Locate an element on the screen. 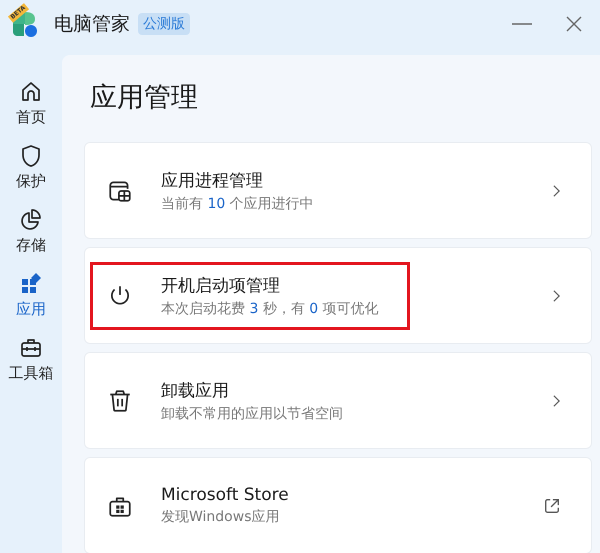 Image resolution: width=600 pixels, height=553 pixels. card-description: 发现Windows应用 is located at coordinates (220, 517).